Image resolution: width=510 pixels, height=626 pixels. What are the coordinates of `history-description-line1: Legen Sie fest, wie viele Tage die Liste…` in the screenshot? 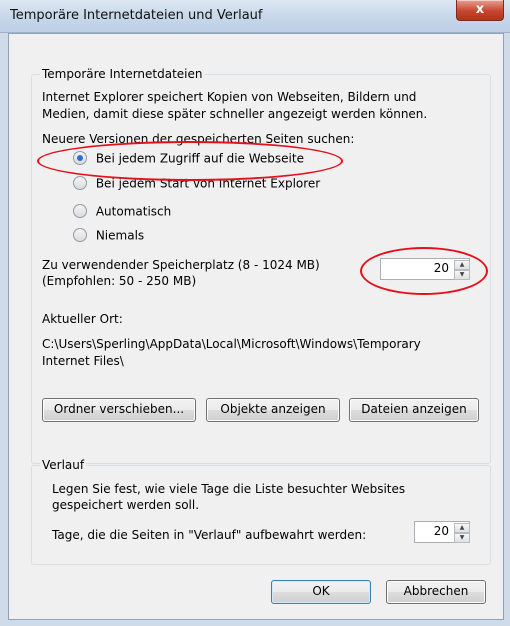 It's located at (229, 489).